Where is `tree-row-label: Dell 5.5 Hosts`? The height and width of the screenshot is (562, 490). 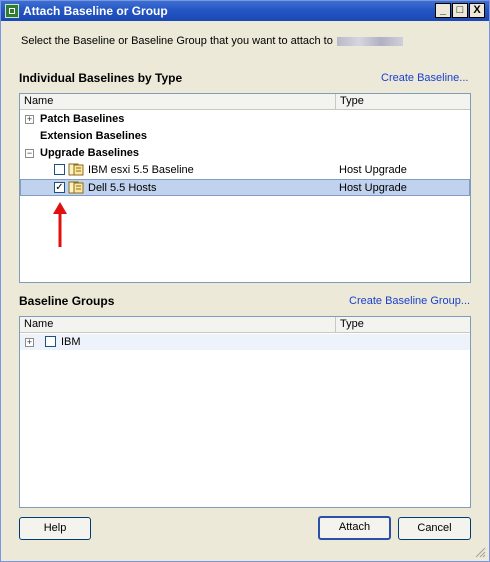 tree-row-label: Dell 5.5 Hosts is located at coordinates (122, 188).